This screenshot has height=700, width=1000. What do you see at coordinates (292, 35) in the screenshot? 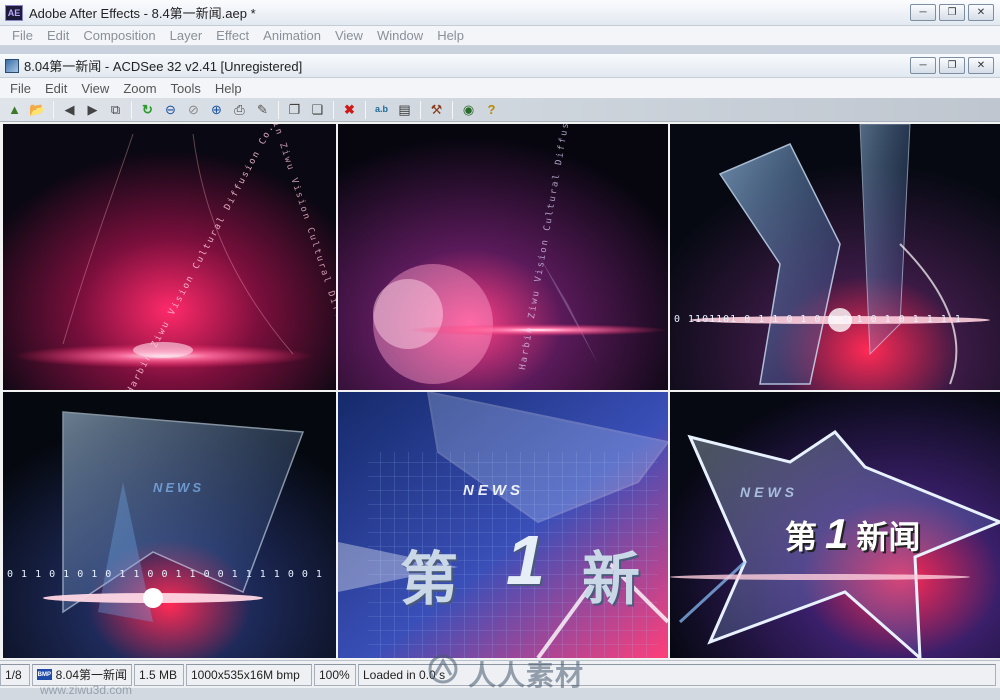
I see `ae-menu-animation: Animation` at bounding box center [292, 35].